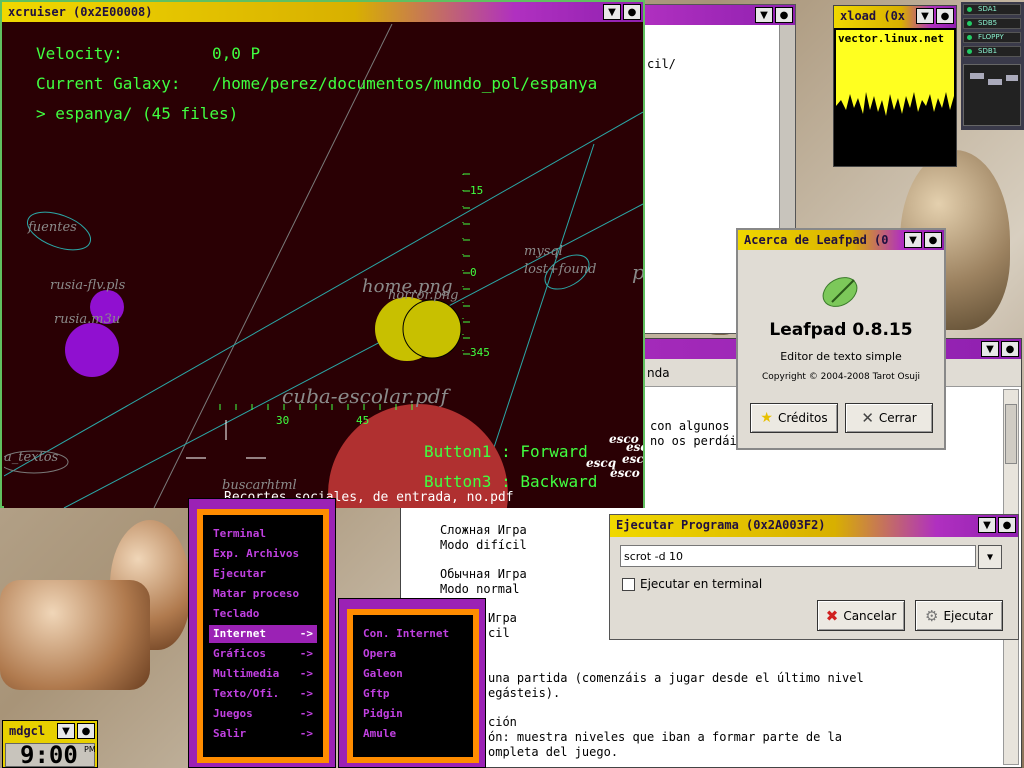 Image resolution: width=1024 pixels, height=768 pixels. What do you see at coordinates (423, 295) in the screenshot?
I see `node-label: horror.png` at bounding box center [423, 295].